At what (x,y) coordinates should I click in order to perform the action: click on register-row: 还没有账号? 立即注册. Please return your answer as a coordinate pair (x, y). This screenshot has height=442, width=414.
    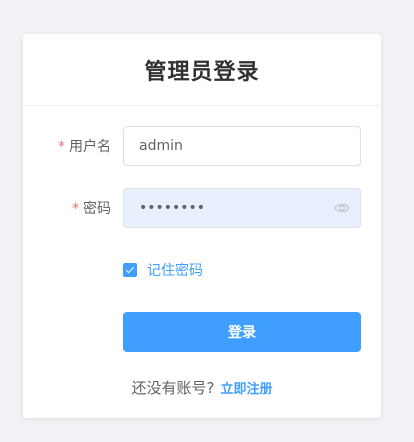
    Looking at the image, I should click on (202, 387).